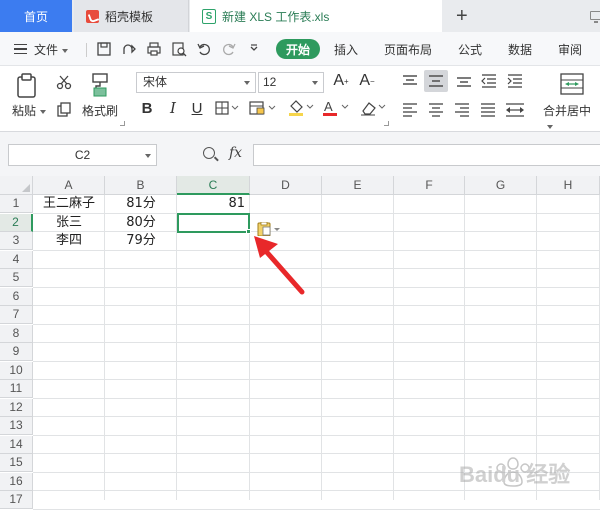 This screenshot has height=510, width=600. I want to click on cell-a3: 李四, so click(69, 241).